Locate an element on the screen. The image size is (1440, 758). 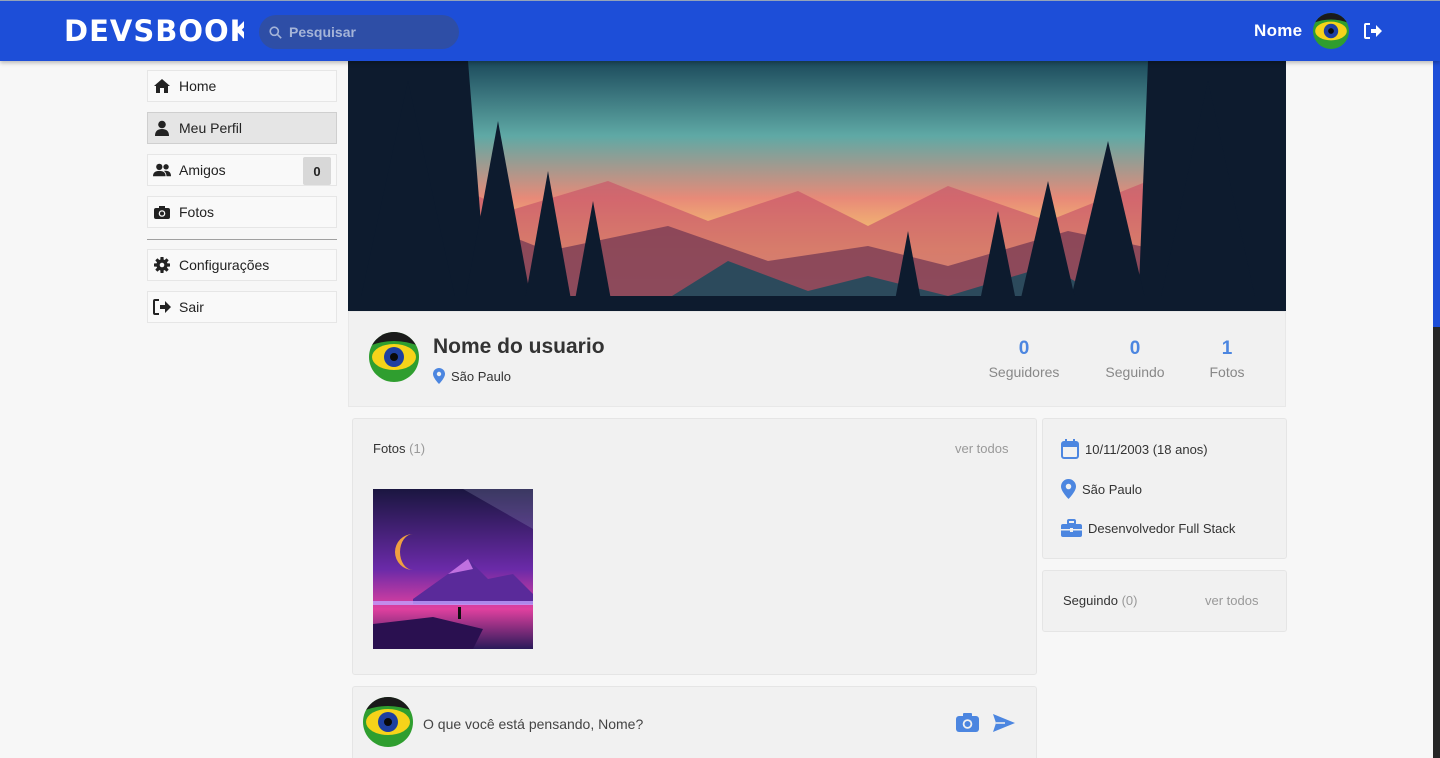
sidebar-divider is located at coordinates (242, 239).